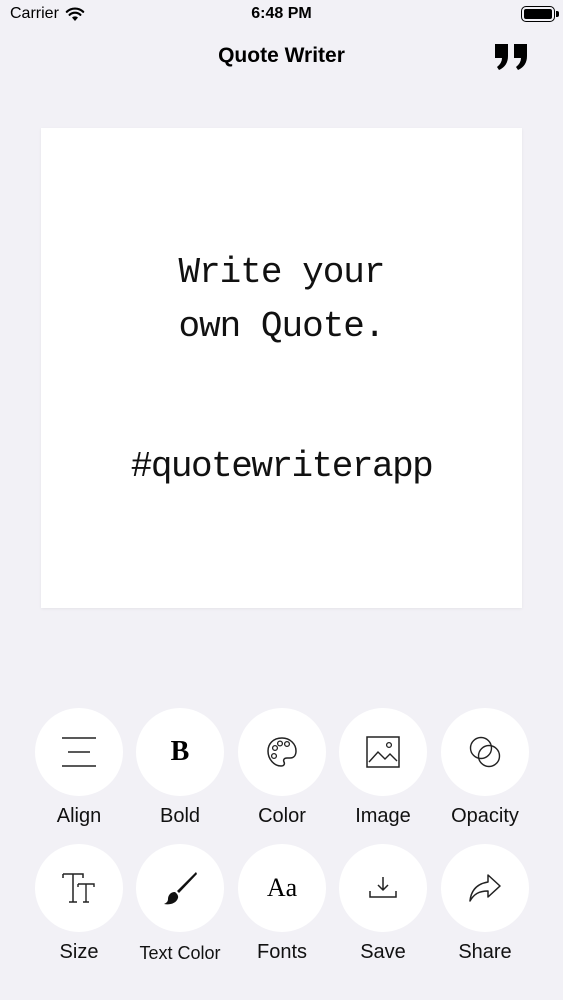 The height and width of the screenshot is (1000, 563). What do you see at coordinates (282, 752) in the screenshot?
I see `palette-icon` at bounding box center [282, 752].